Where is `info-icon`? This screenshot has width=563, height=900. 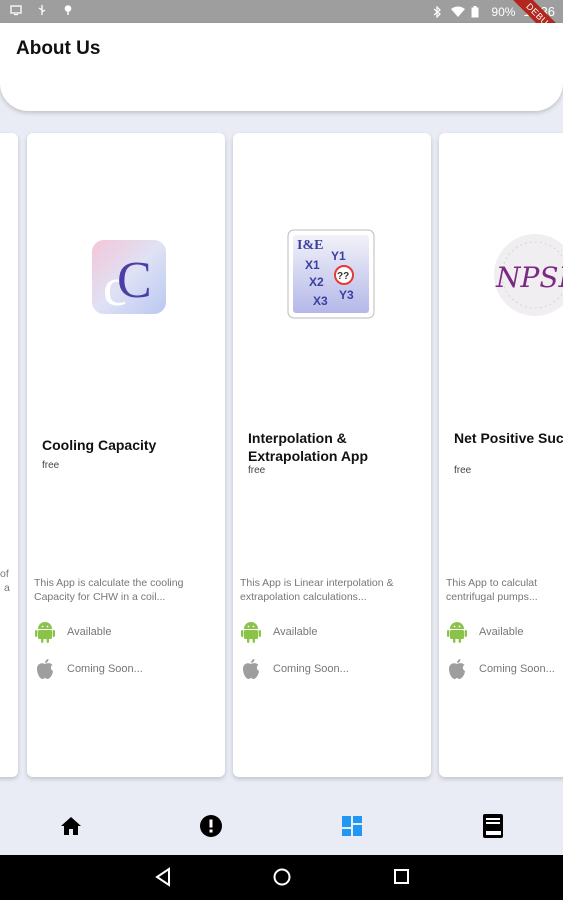 info-icon is located at coordinates (211, 828).